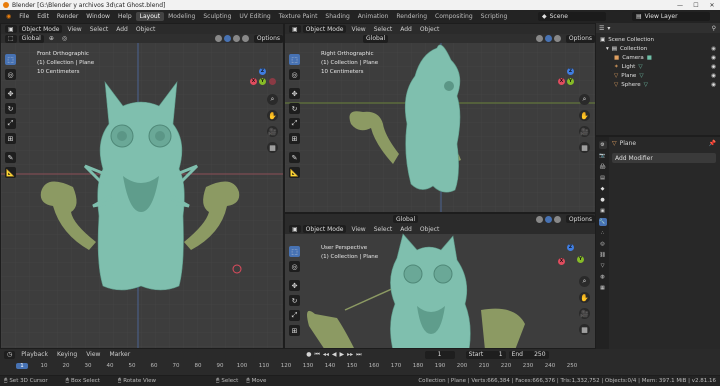  I want to click on display-mode-icon: ▾, so click(608, 28).